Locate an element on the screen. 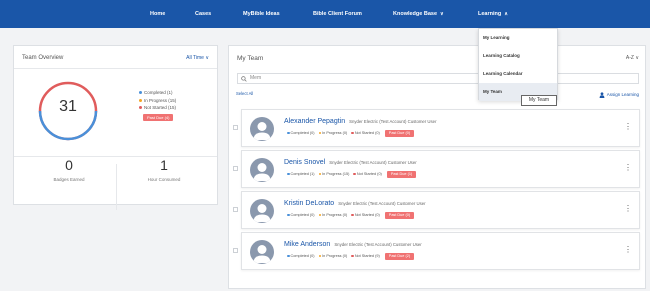 The height and width of the screenshot is (291, 650). chevron-up-icon: ∧ is located at coordinates (506, 14).